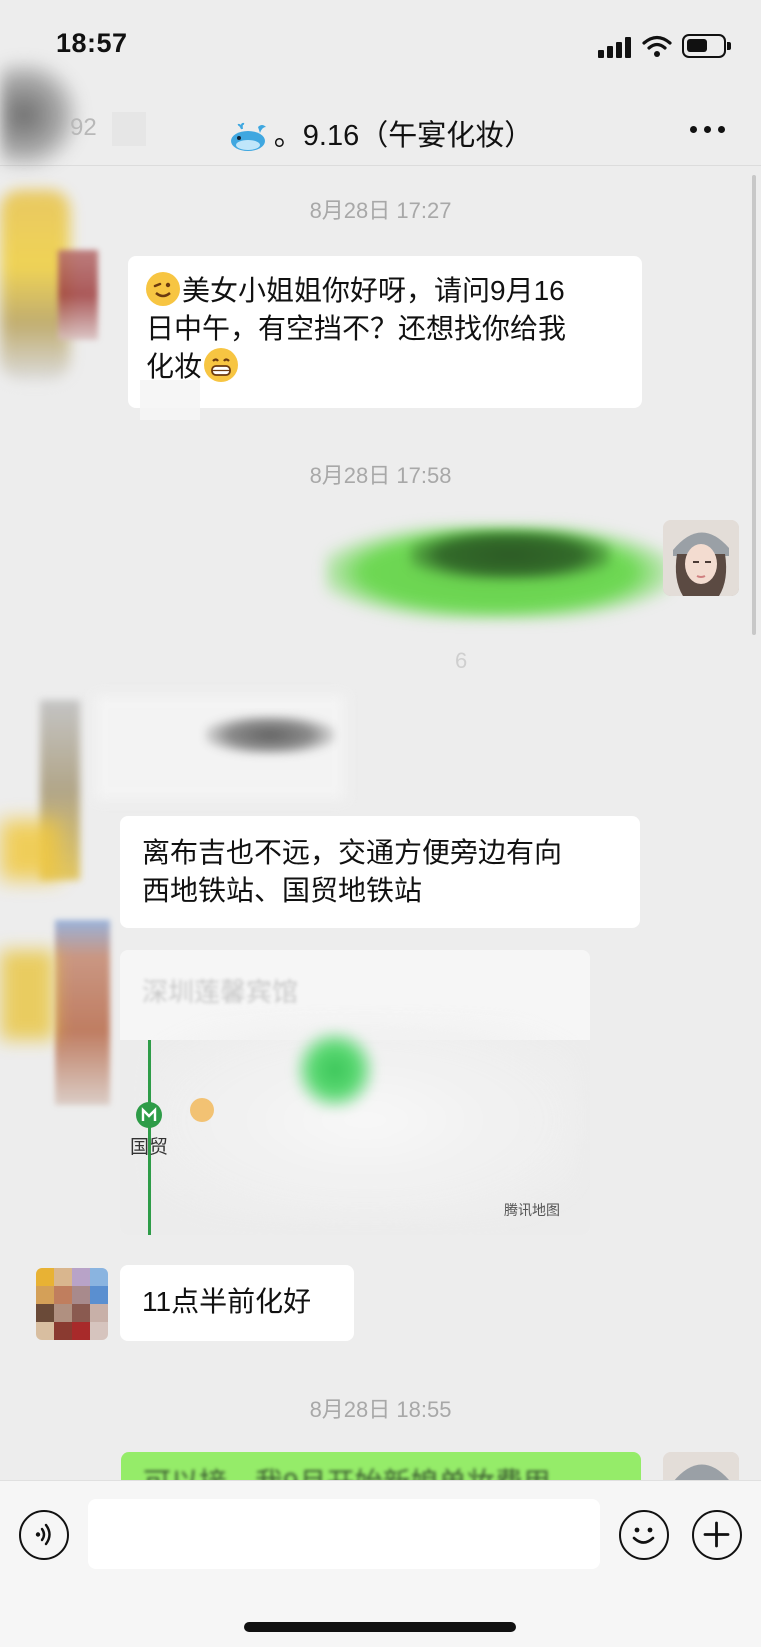 The image size is (761, 1647). I want to click on grin-emoji-icon, so click(221, 365).